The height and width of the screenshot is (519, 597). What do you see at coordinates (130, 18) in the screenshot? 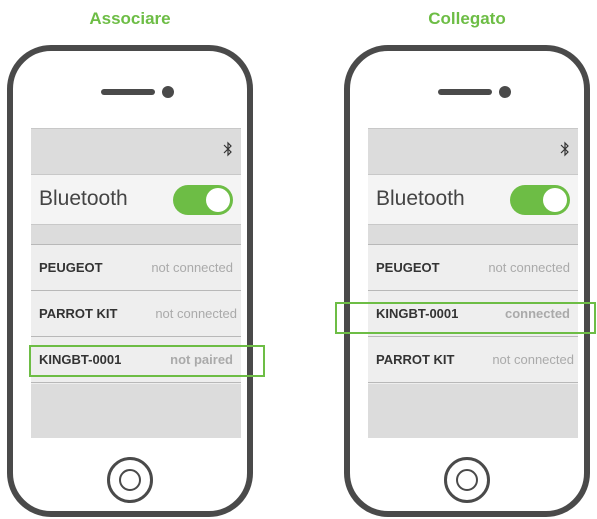
I see `panel-title: Associare` at bounding box center [130, 18].